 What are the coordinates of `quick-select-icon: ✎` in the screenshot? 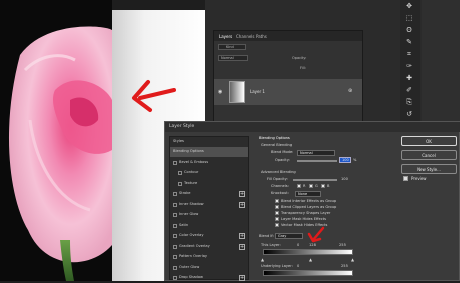 It's located at (409, 42).